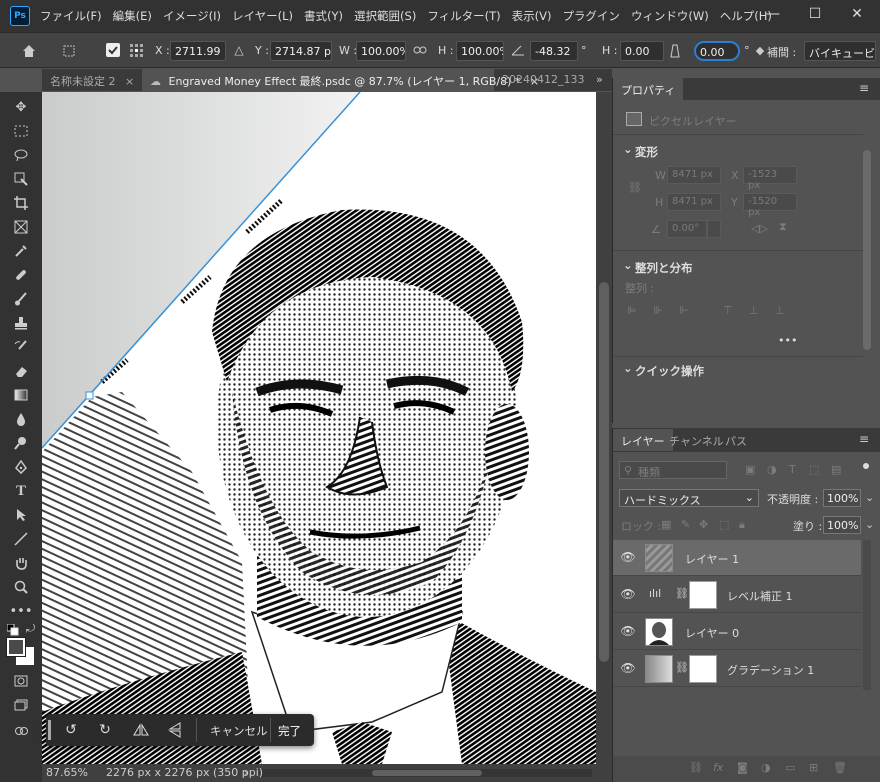 The image size is (880, 782). What do you see at coordinates (192, 16) in the screenshot?
I see `menu-image: イメージ(I)` at bounding box center [192, 16].